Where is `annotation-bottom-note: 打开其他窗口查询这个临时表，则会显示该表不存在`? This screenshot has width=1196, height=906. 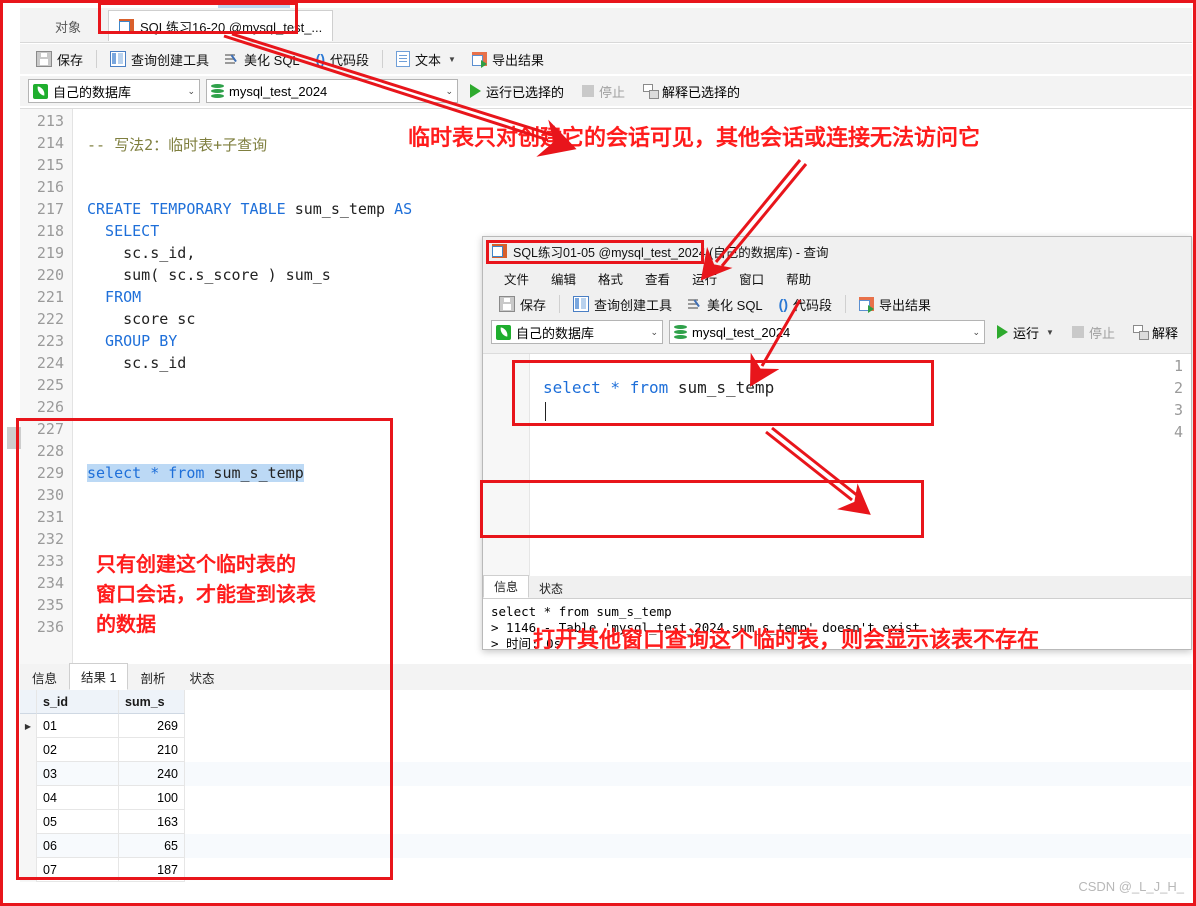 annotation-bottom-note: 打开其他窗口查询这个临时表，则会显示该表不存在 is located at coordinates (786, 639).